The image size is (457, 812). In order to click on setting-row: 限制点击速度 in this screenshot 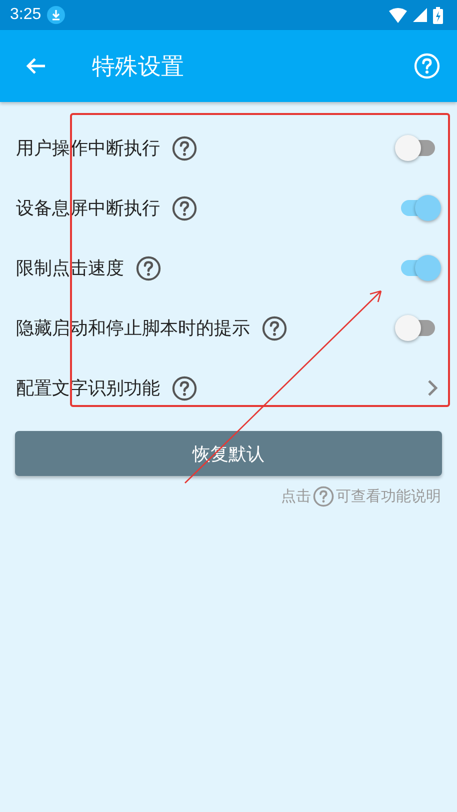, I will do `click(228, 268)`.